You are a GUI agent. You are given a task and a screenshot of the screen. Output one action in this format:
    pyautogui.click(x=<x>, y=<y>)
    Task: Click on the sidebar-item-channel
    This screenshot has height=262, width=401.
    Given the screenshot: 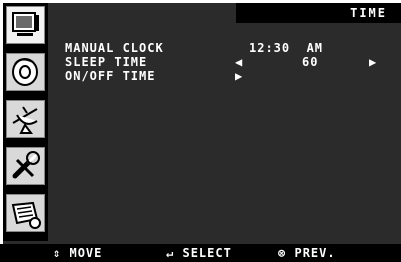 What is the action you would take?
    pyautogui.click(x=25, y=119)
    